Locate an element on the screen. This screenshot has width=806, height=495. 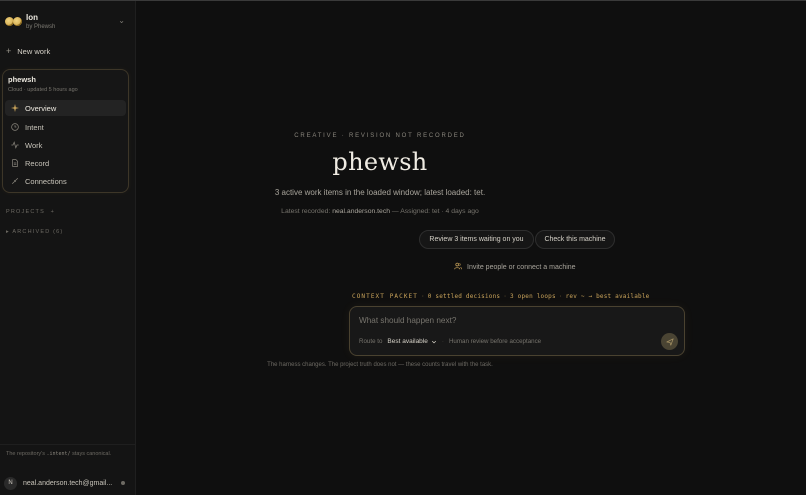
review-items-button: Review 3 items waiting on you is located at coordinates (476, 239).